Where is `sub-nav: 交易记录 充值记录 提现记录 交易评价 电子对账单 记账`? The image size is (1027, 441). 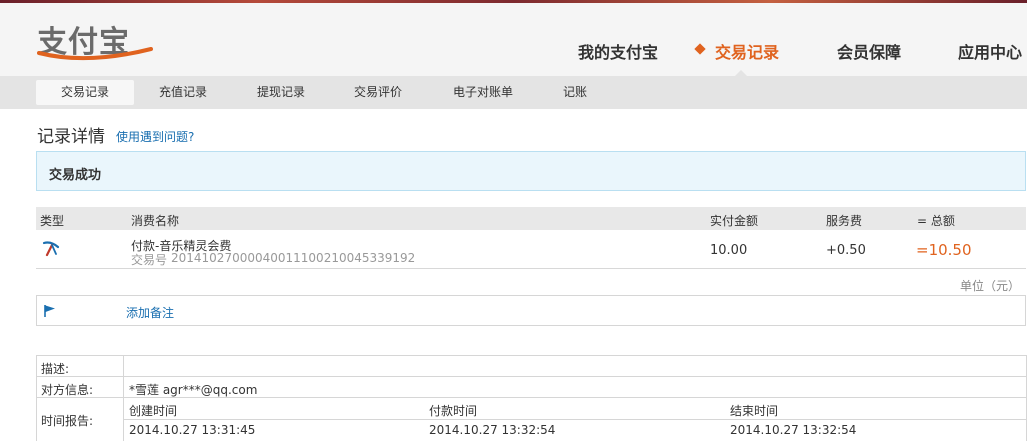 sub-nav: 交易记录 充值记录 提现记录 交易评价 电子对账单 记账 is located at coordinates (513, 92).